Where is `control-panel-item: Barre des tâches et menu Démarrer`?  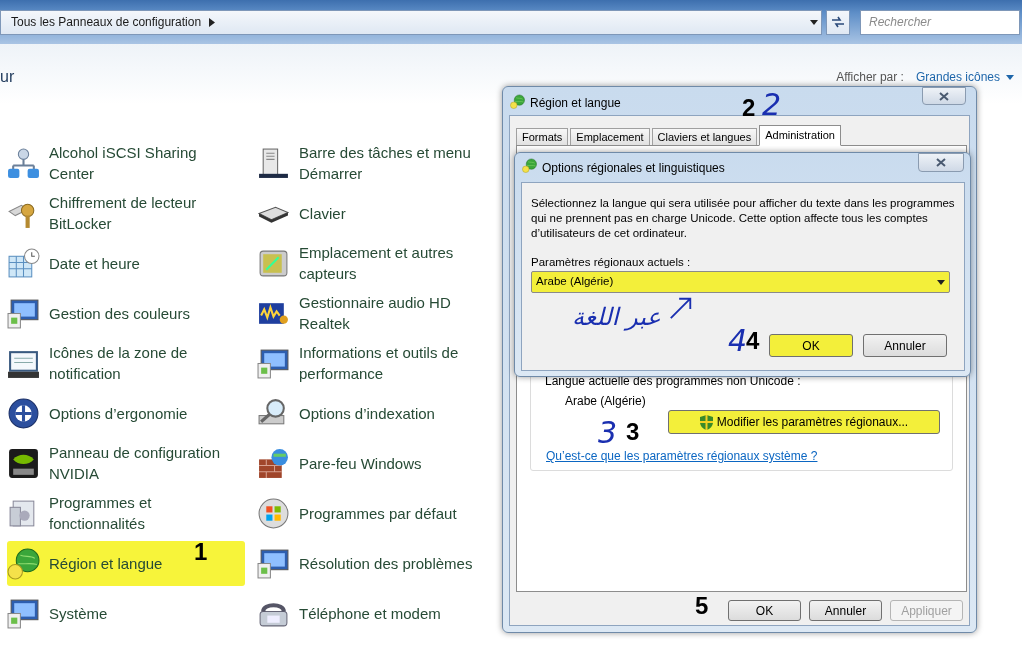 control-panel-item: Barre des tâches et menu Démarrer is located at coordinates (376, 163).